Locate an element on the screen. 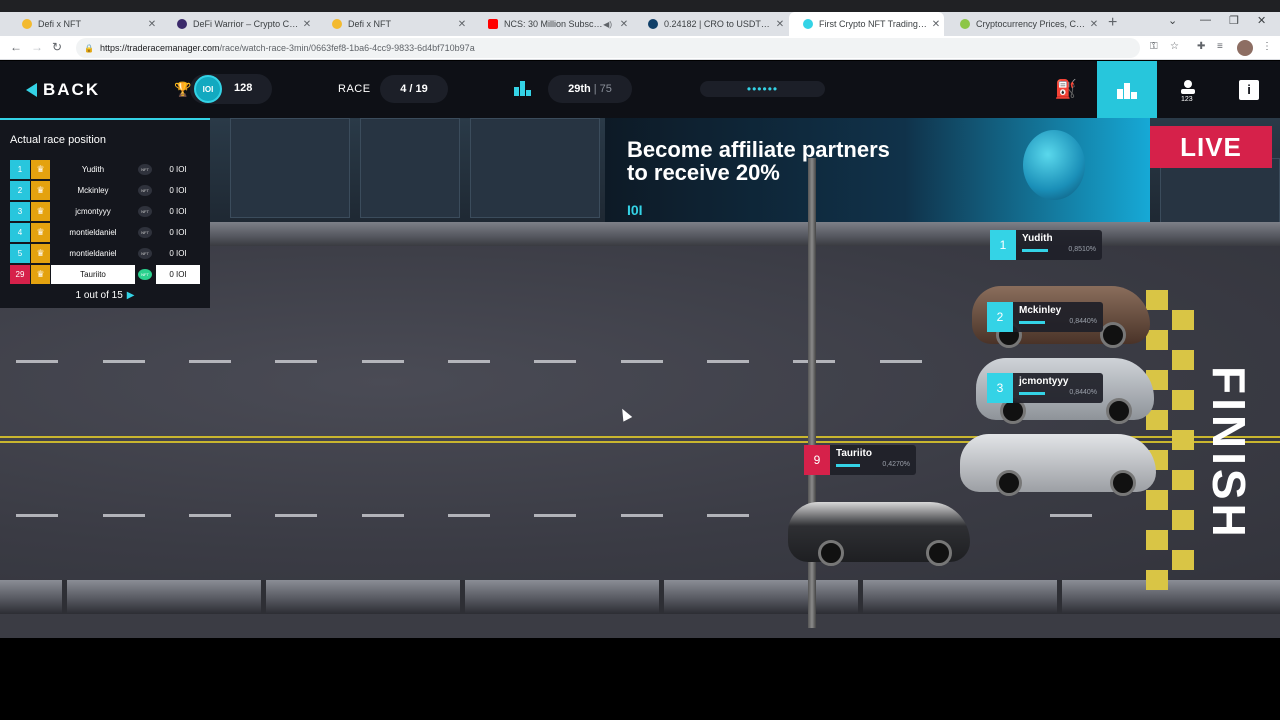 The image size is (1280, 720). row-name: montieldaniel is located at coordinates (93, 253).